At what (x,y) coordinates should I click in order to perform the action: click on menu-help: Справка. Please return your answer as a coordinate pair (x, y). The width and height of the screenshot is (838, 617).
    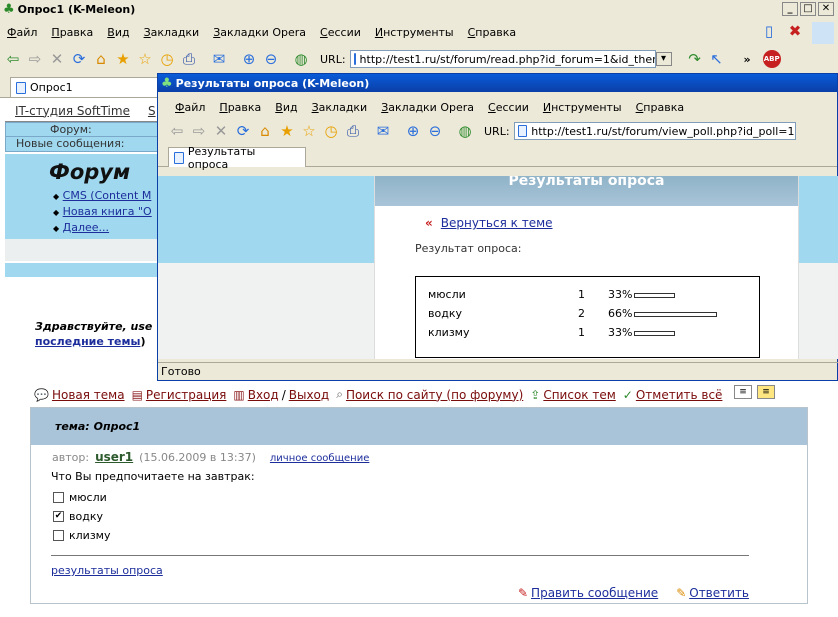
    Looking at the image, I should click on (492, 32).